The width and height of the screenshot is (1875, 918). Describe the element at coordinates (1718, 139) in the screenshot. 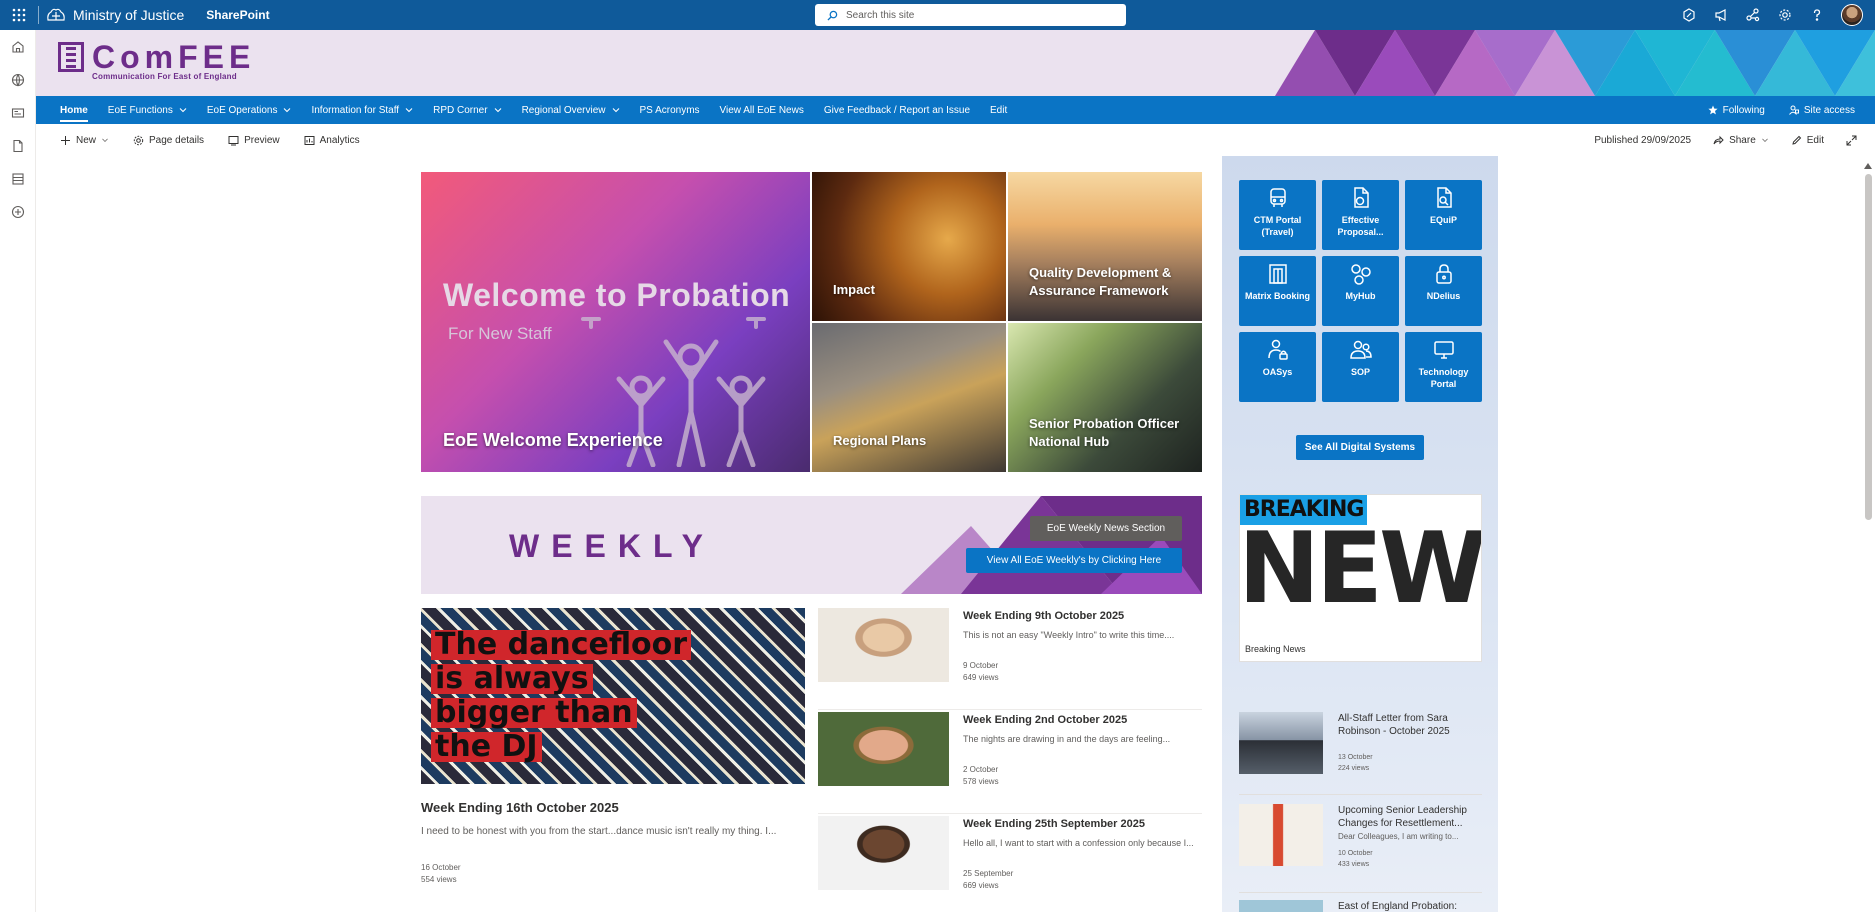

I see `share-icon` at that location.